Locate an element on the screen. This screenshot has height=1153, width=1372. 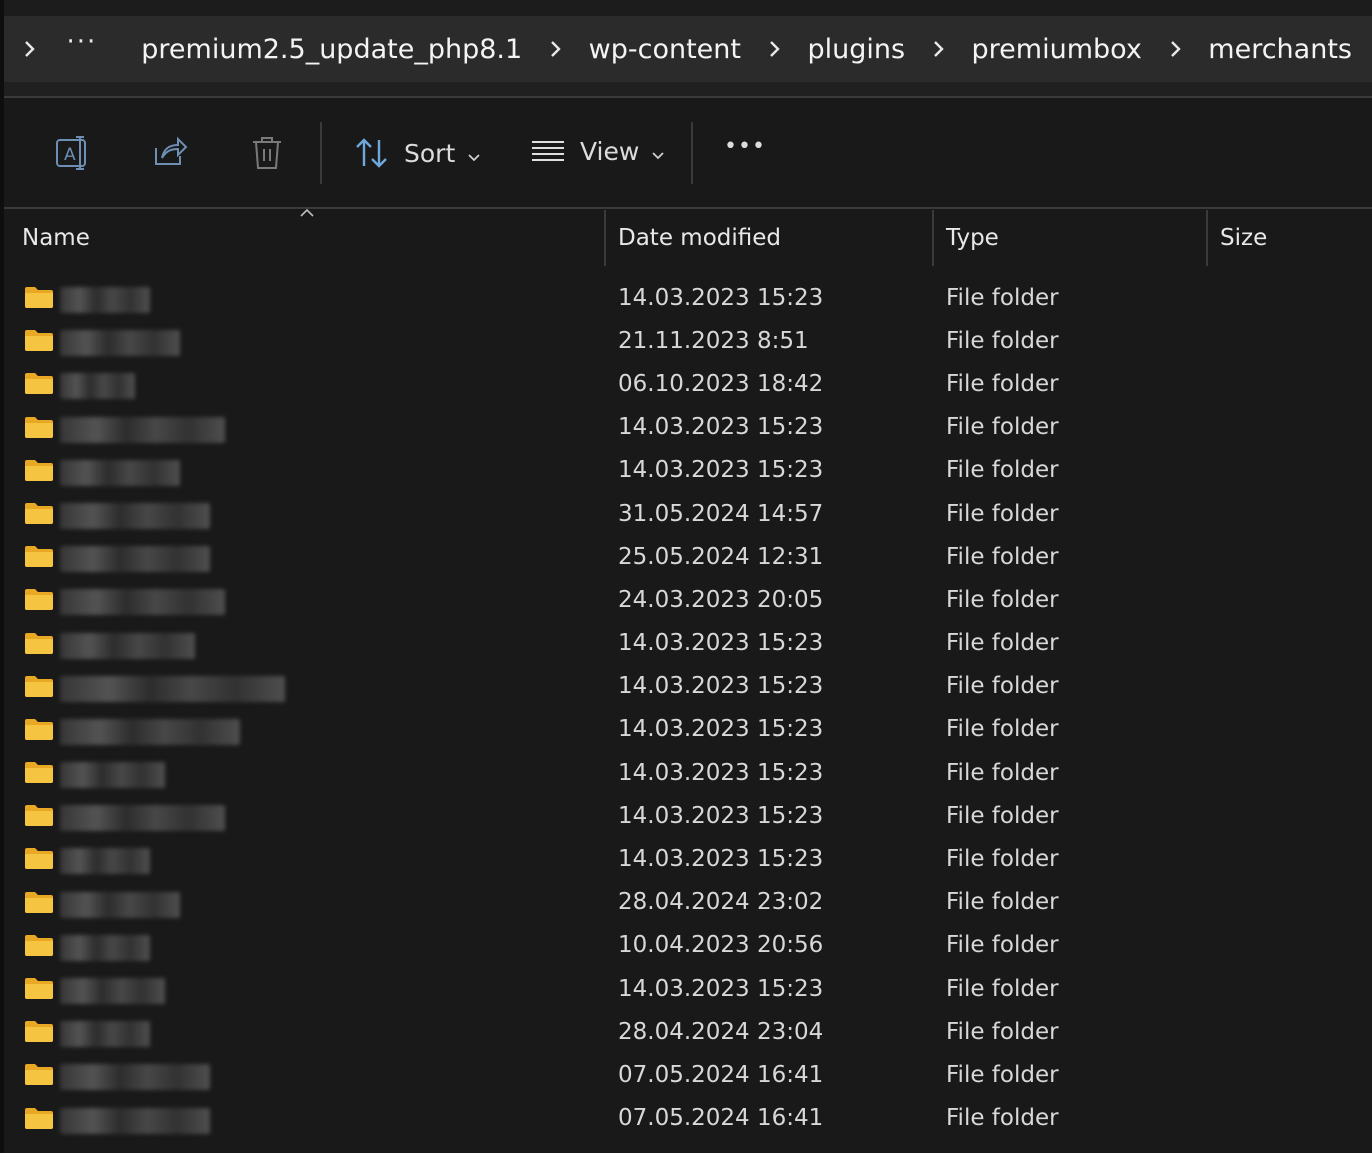
sort-icon is located at coordinates (372, 153).